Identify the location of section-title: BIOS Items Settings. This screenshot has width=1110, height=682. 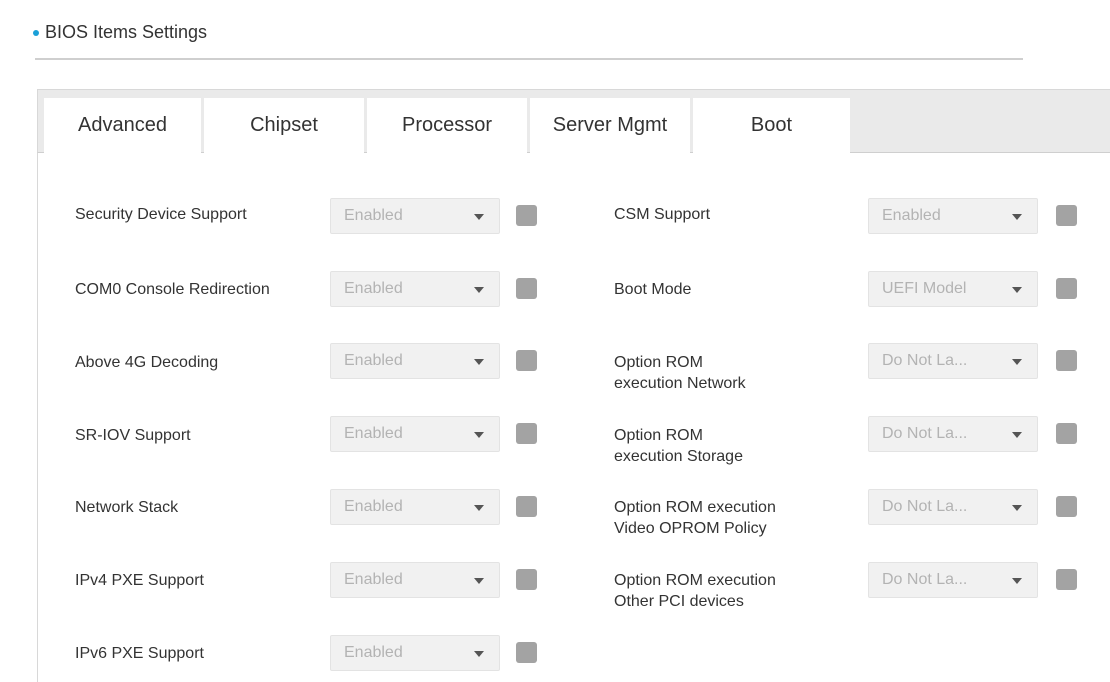
(120, 32).